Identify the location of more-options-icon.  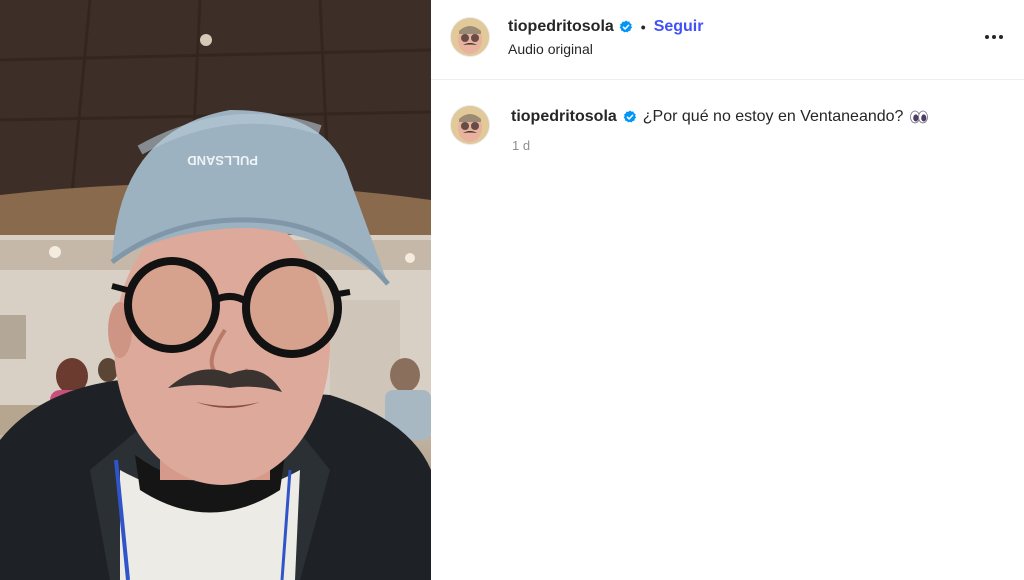
(994, 37).